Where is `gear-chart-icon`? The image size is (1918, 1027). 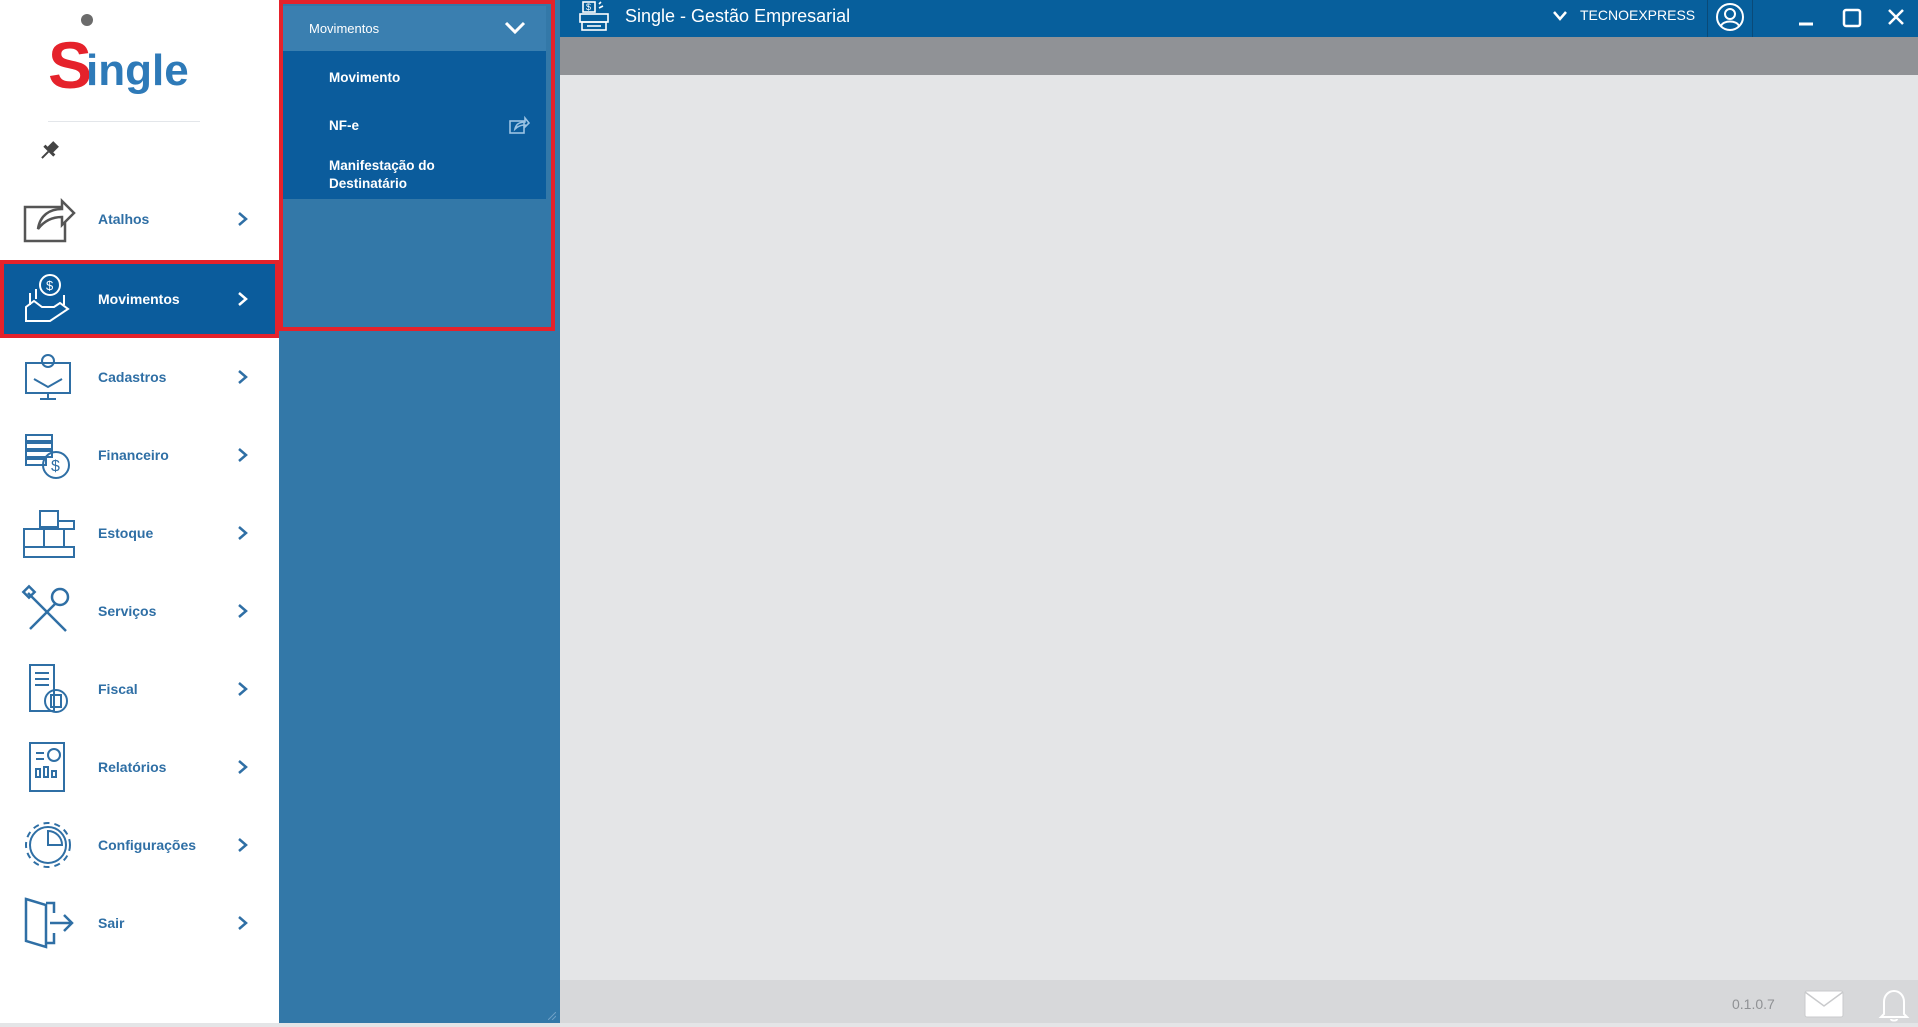
gear-chart-icon is located at coordinates (48, 845).